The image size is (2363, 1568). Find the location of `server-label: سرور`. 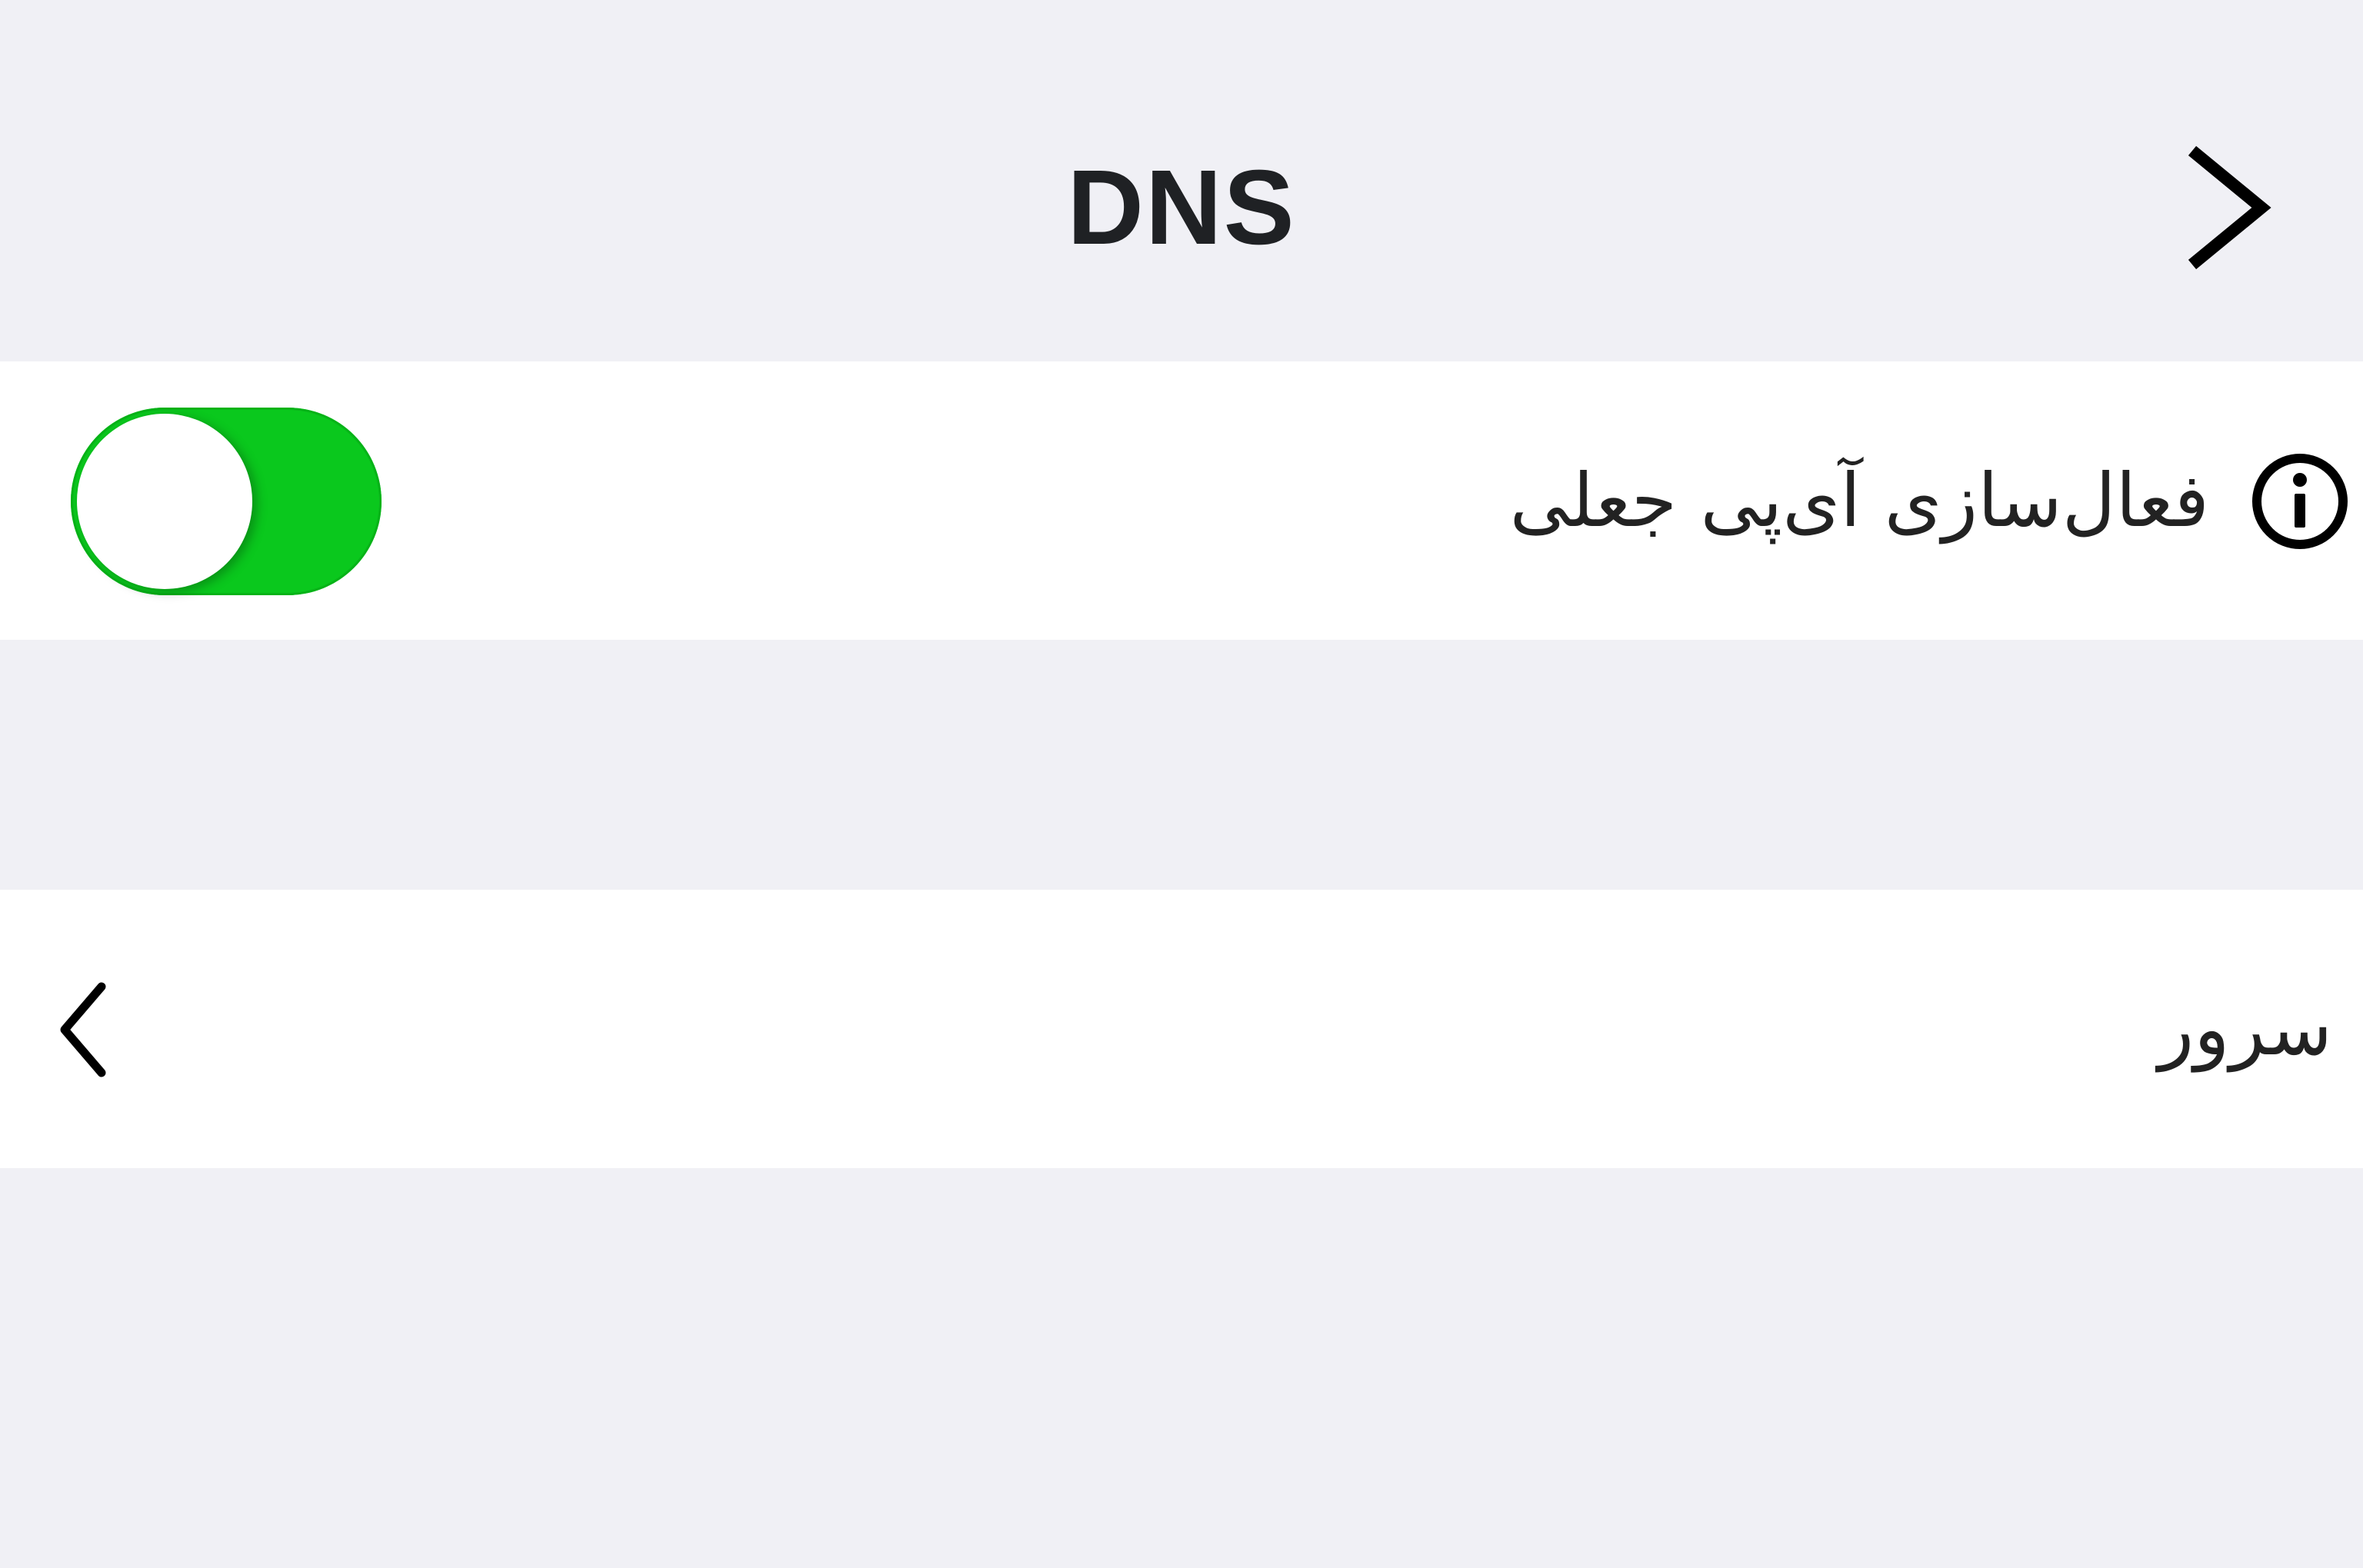

server-label: سرور is located at coordinates (2245, 1029).